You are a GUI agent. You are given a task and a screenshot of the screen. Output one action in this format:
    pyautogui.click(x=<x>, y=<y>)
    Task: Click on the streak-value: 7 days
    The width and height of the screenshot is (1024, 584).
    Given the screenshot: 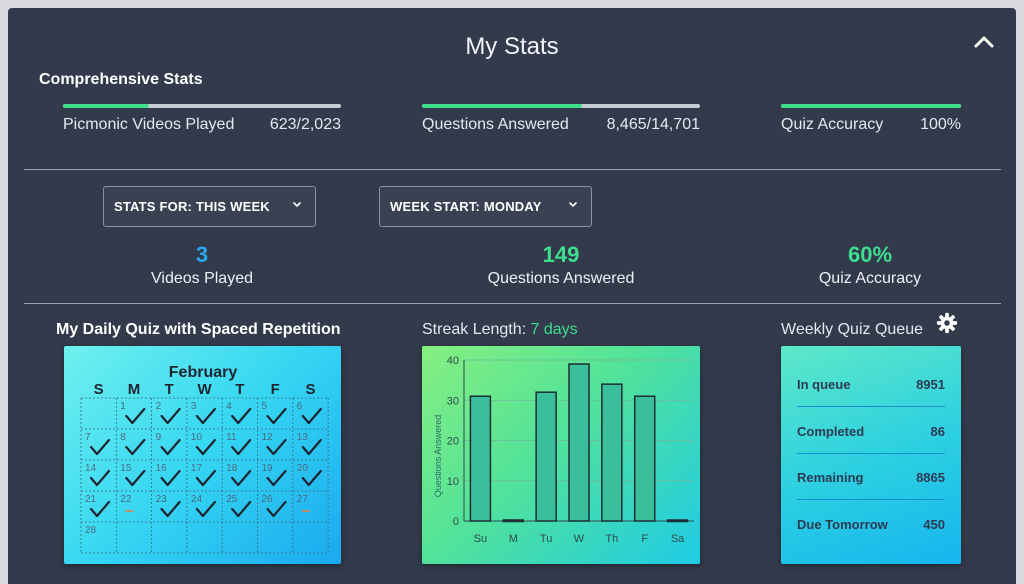 What is the action you would take?
    pyautogui.click(x=554, y=329)
    